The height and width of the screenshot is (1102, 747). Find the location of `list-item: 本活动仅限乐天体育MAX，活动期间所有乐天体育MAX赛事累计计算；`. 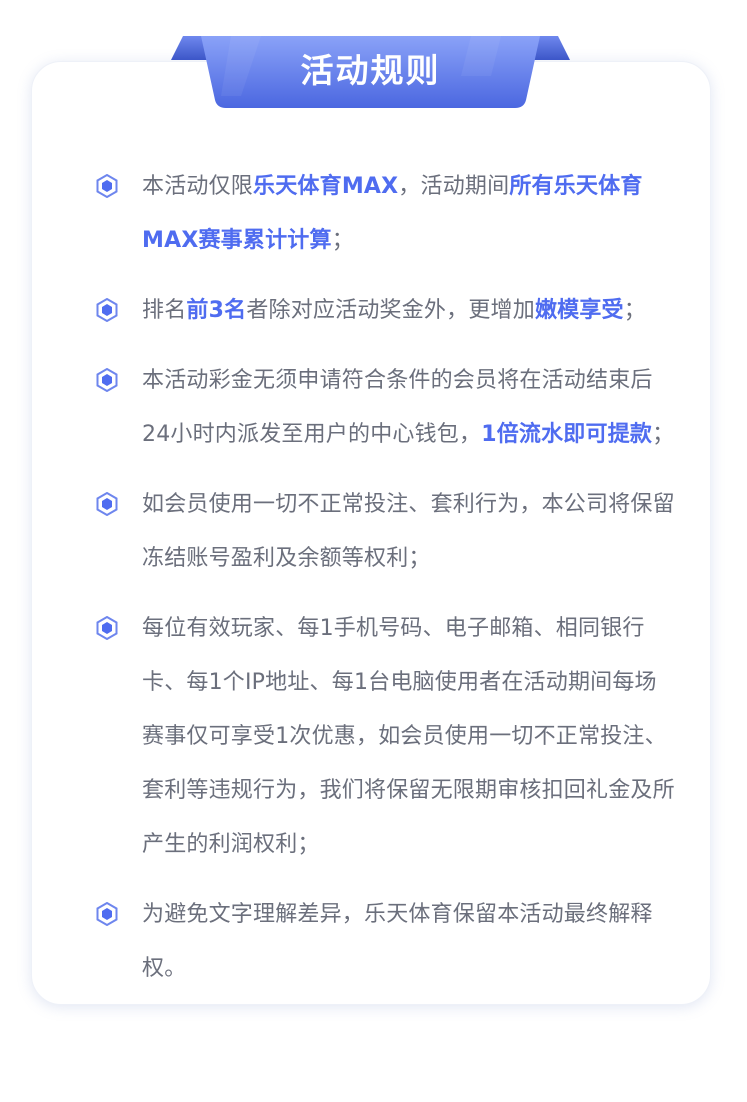

list-item: 本活动仅限乐天体育MAX，活动期间所有乐天体育MAX赛事累计计算； is located at coordinates (386, 214).